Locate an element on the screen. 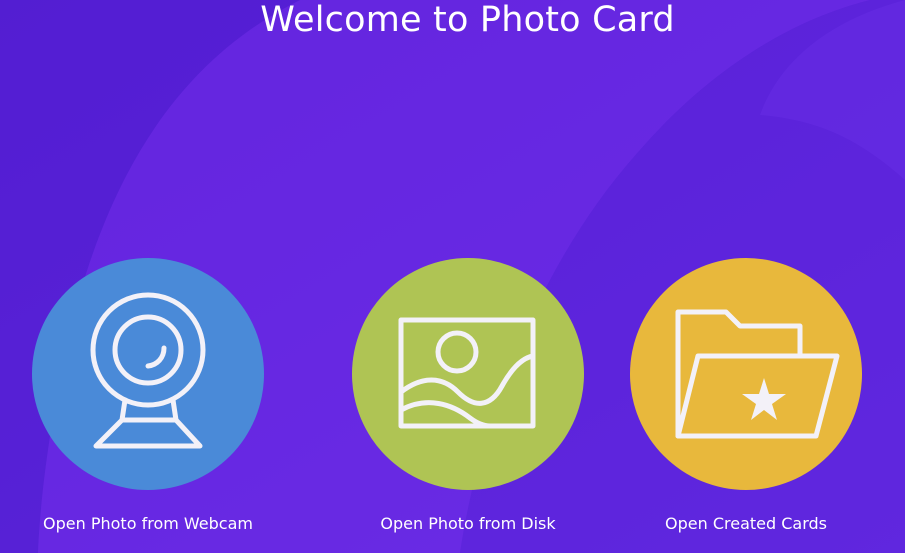  webcam-circle is located at coordinates (148, 374).